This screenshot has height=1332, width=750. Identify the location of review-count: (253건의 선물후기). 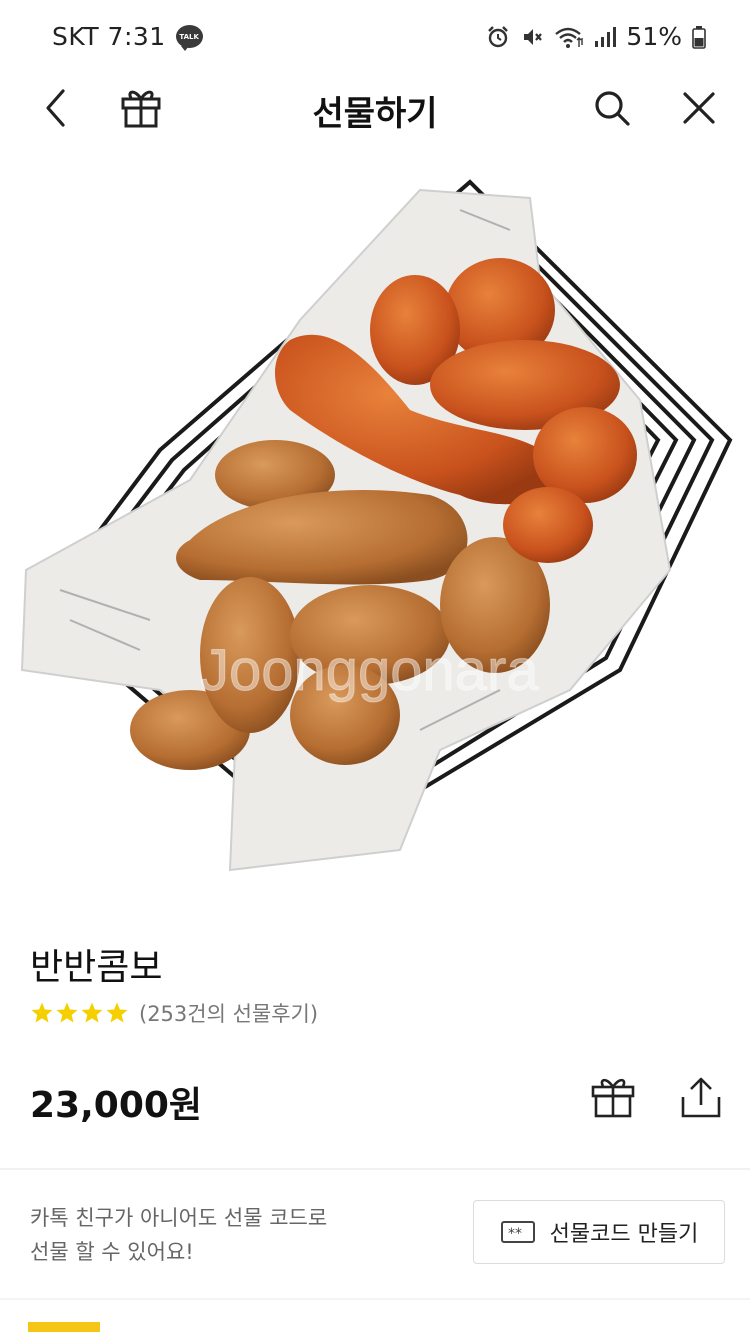
(228, 1013).